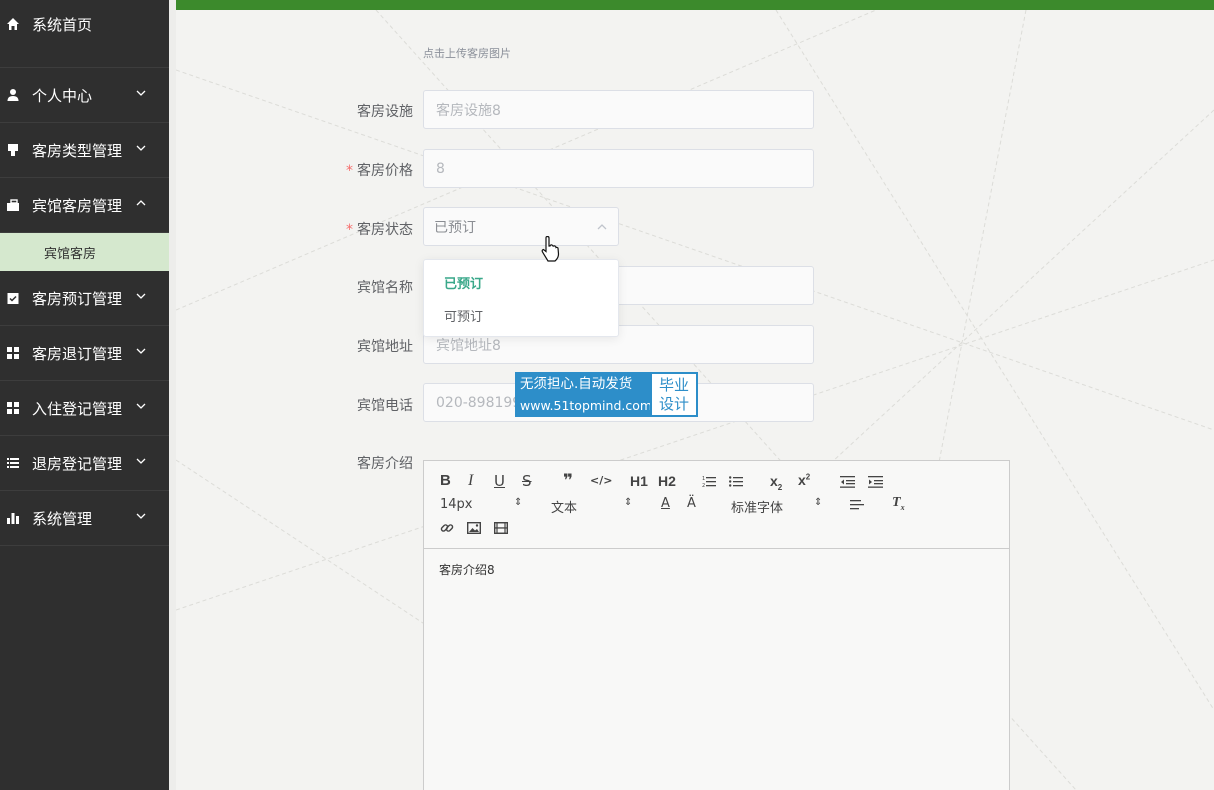 This screenshot has height=790, width=1214. What do you see at coordinates (628, 502) in the screenshot?
I see `paragraph-select-arrows-icon: ⇕` at bounding box center [628, 502].